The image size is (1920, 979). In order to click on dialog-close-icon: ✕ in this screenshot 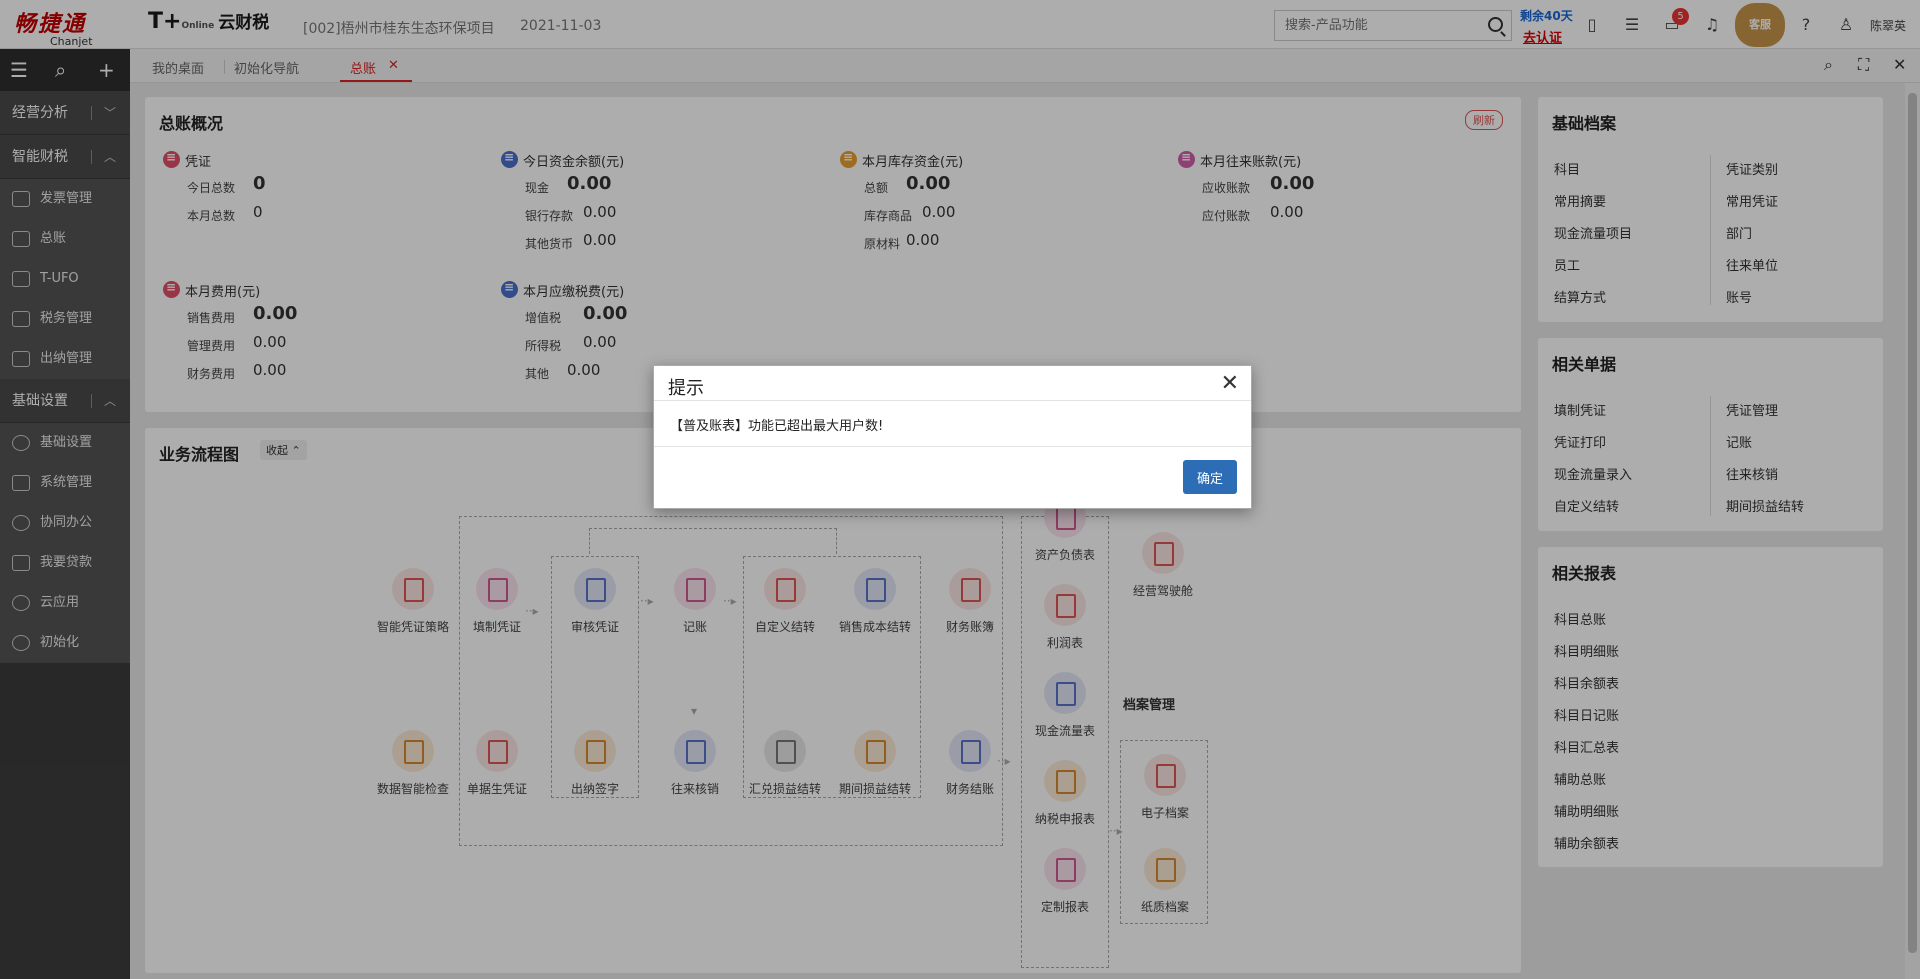, I will do `click(1230, 383)`.